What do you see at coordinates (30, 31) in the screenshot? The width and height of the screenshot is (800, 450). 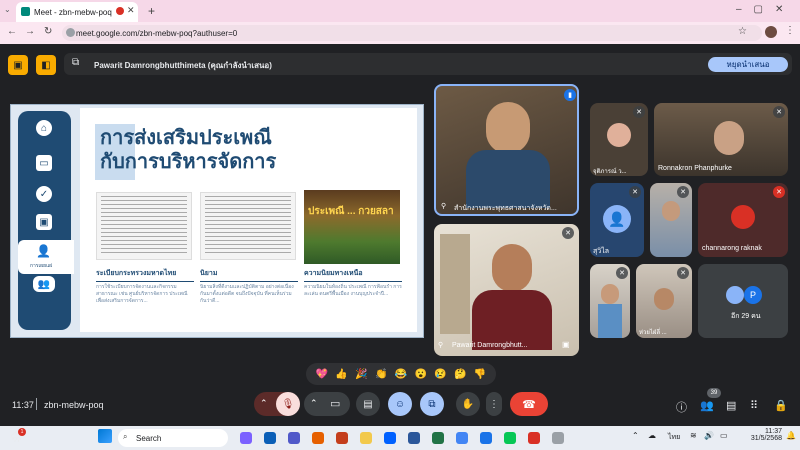 I see `forward-icon: →` at bounding box center [30, 31].